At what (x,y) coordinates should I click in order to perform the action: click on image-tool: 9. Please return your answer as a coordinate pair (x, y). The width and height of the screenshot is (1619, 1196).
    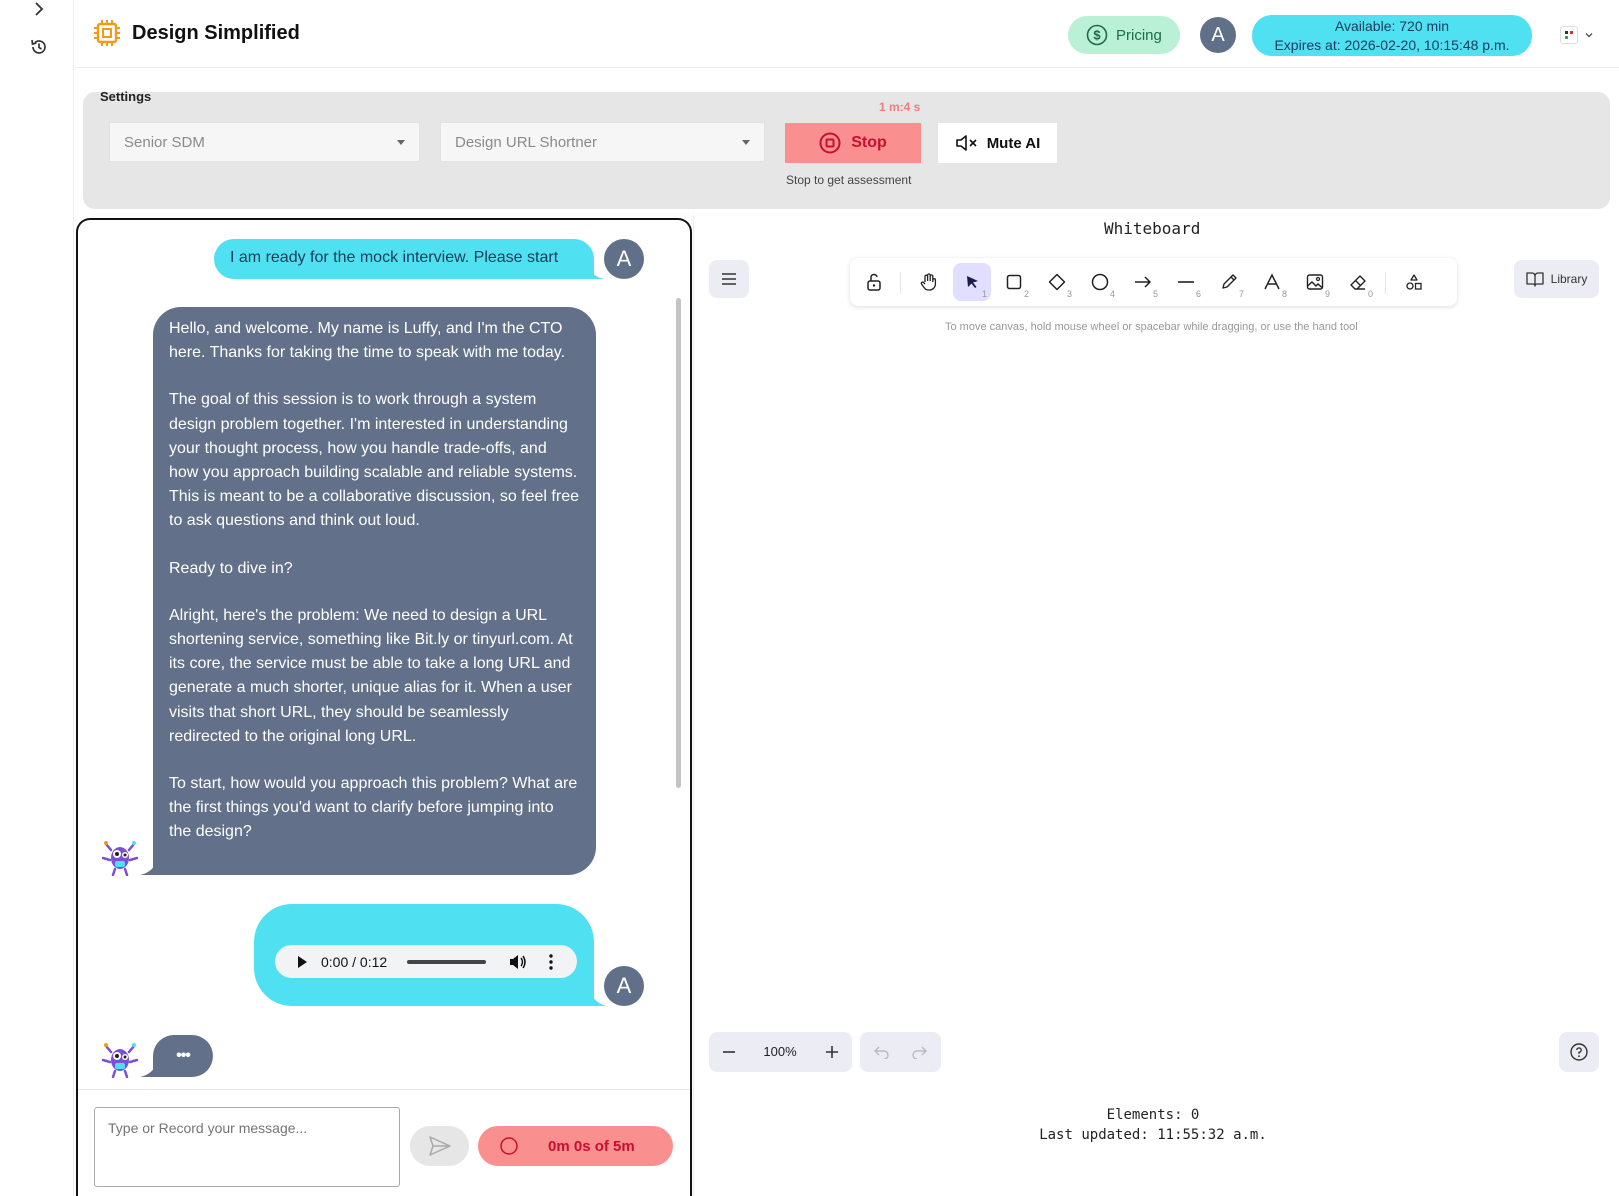
    Looking at the image, I should click on (1315, 282).